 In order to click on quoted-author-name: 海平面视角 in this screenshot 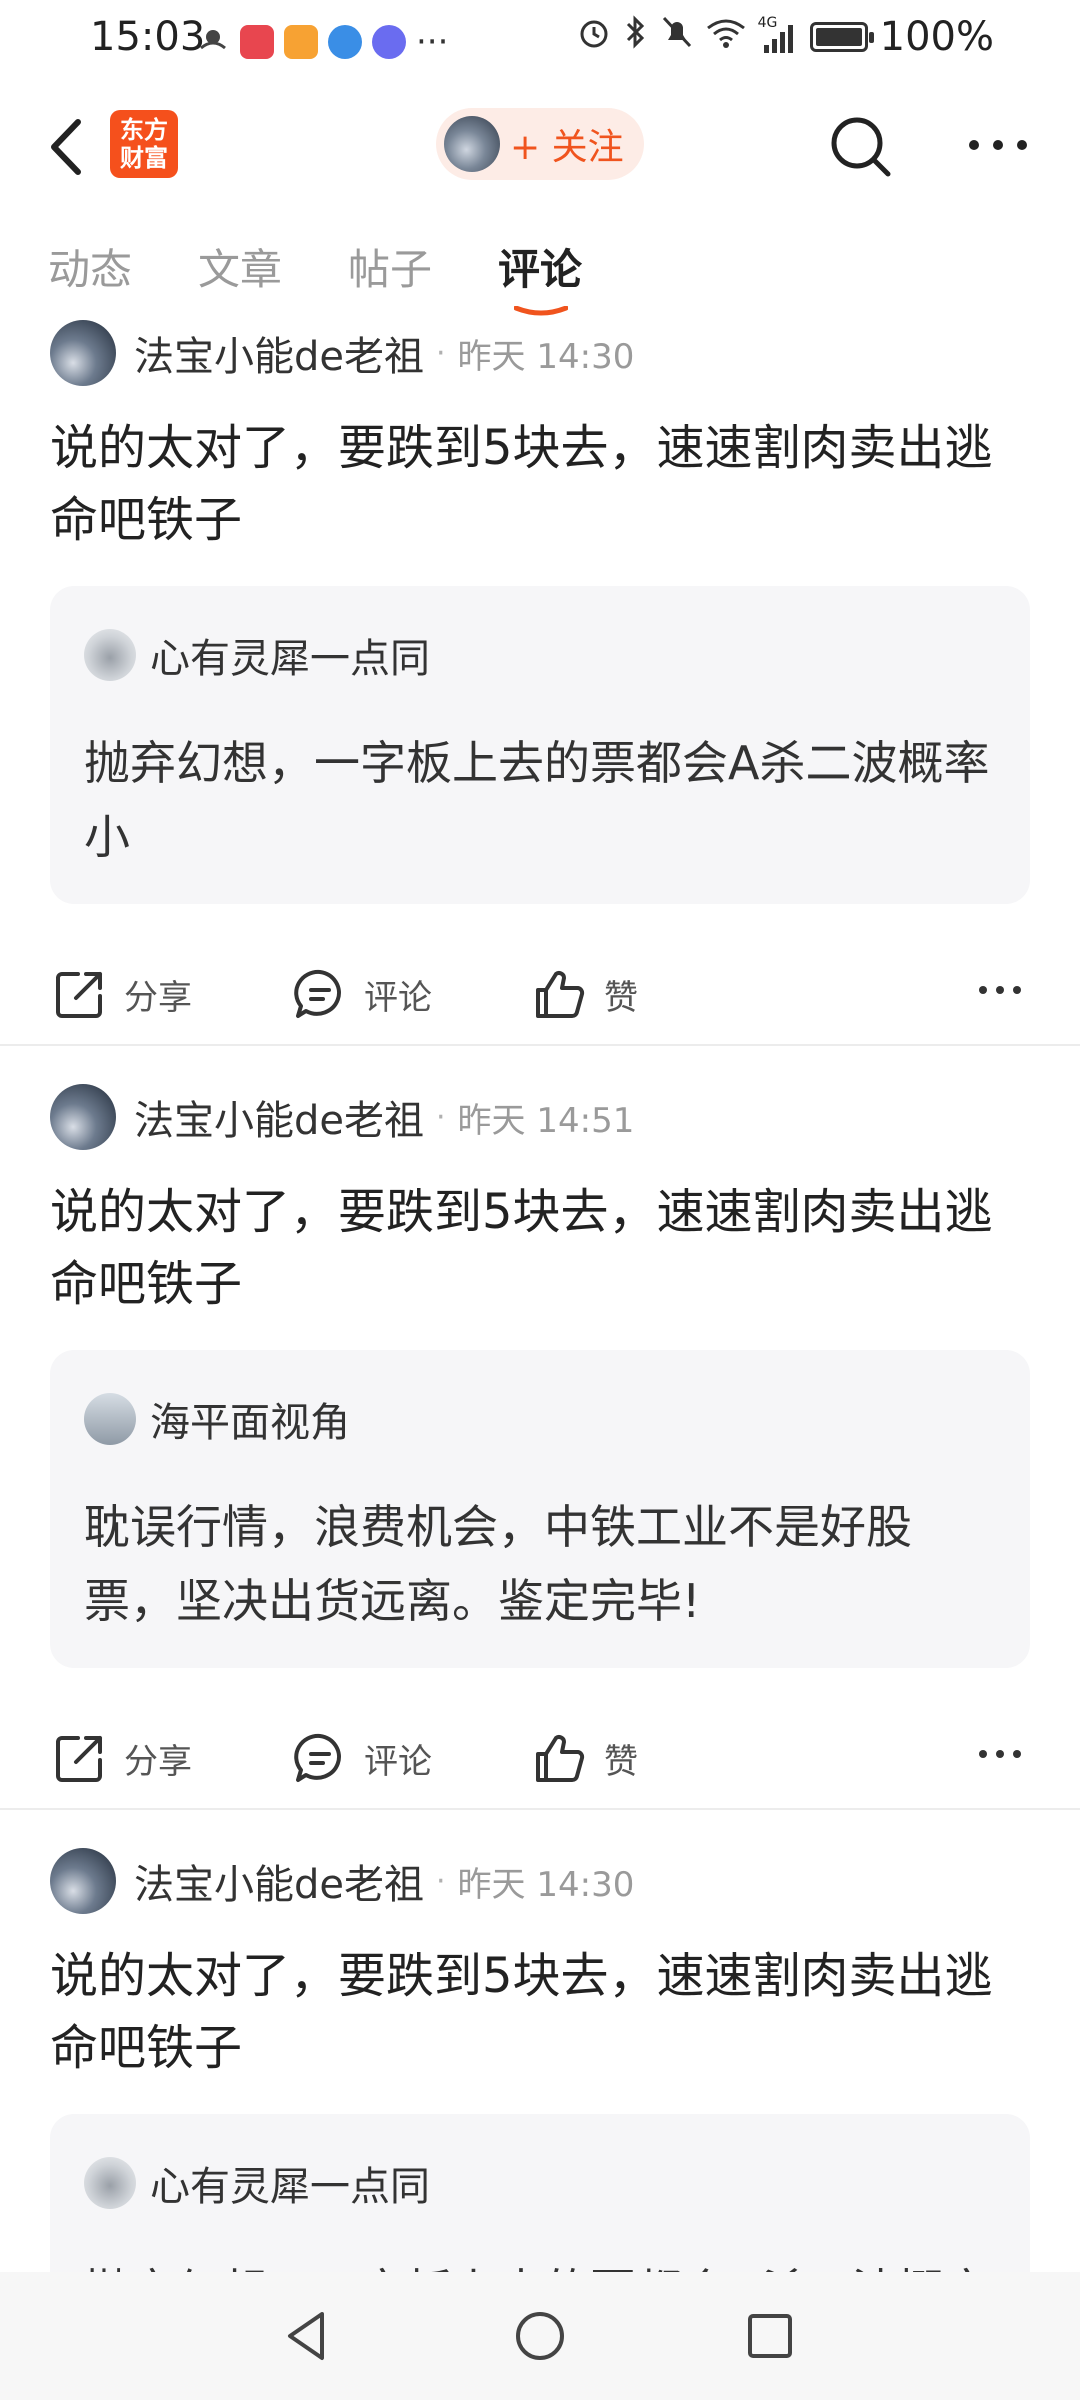, I will do `click(250, 1423)`.